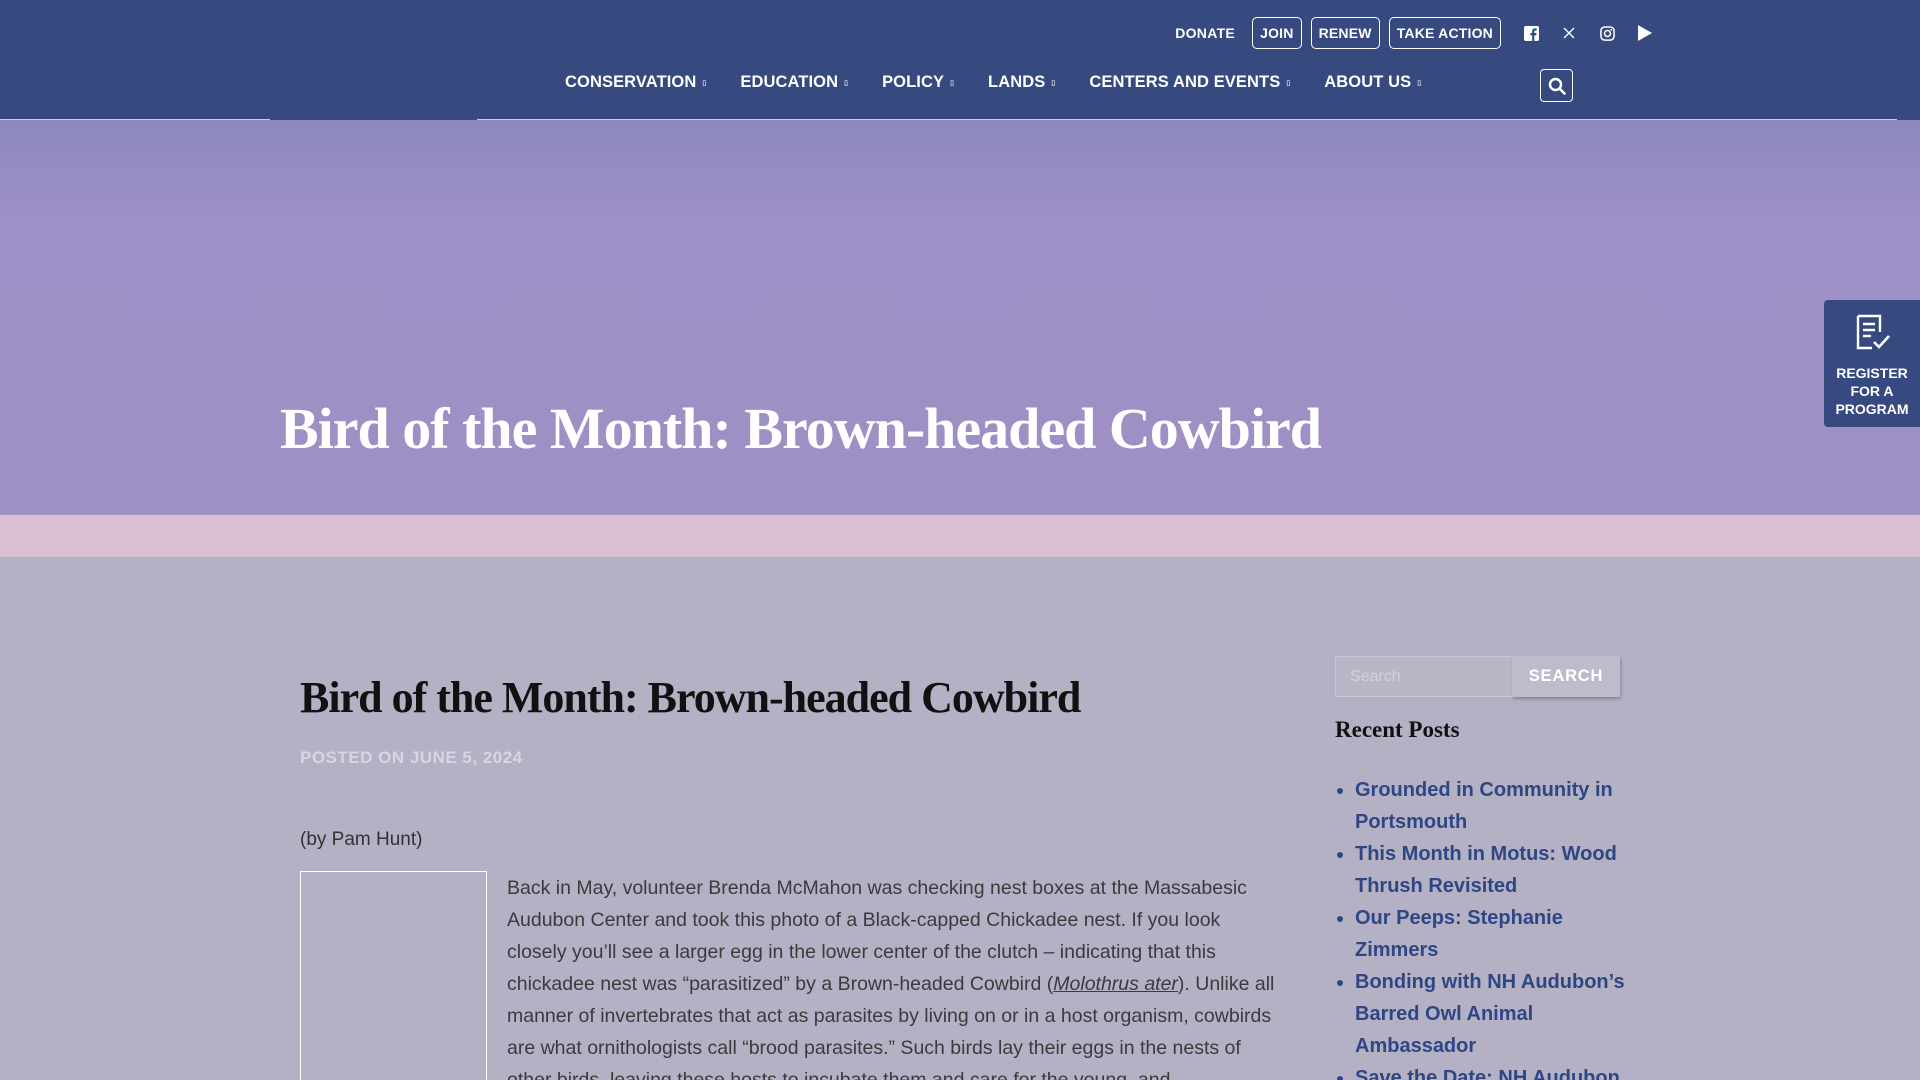 This screenshot has width=1920, height=1080. What do you see at coordinates (789, 82) in the screenshot?
I see `nav-label: EDUCATION` at bounding box center [789, 82].